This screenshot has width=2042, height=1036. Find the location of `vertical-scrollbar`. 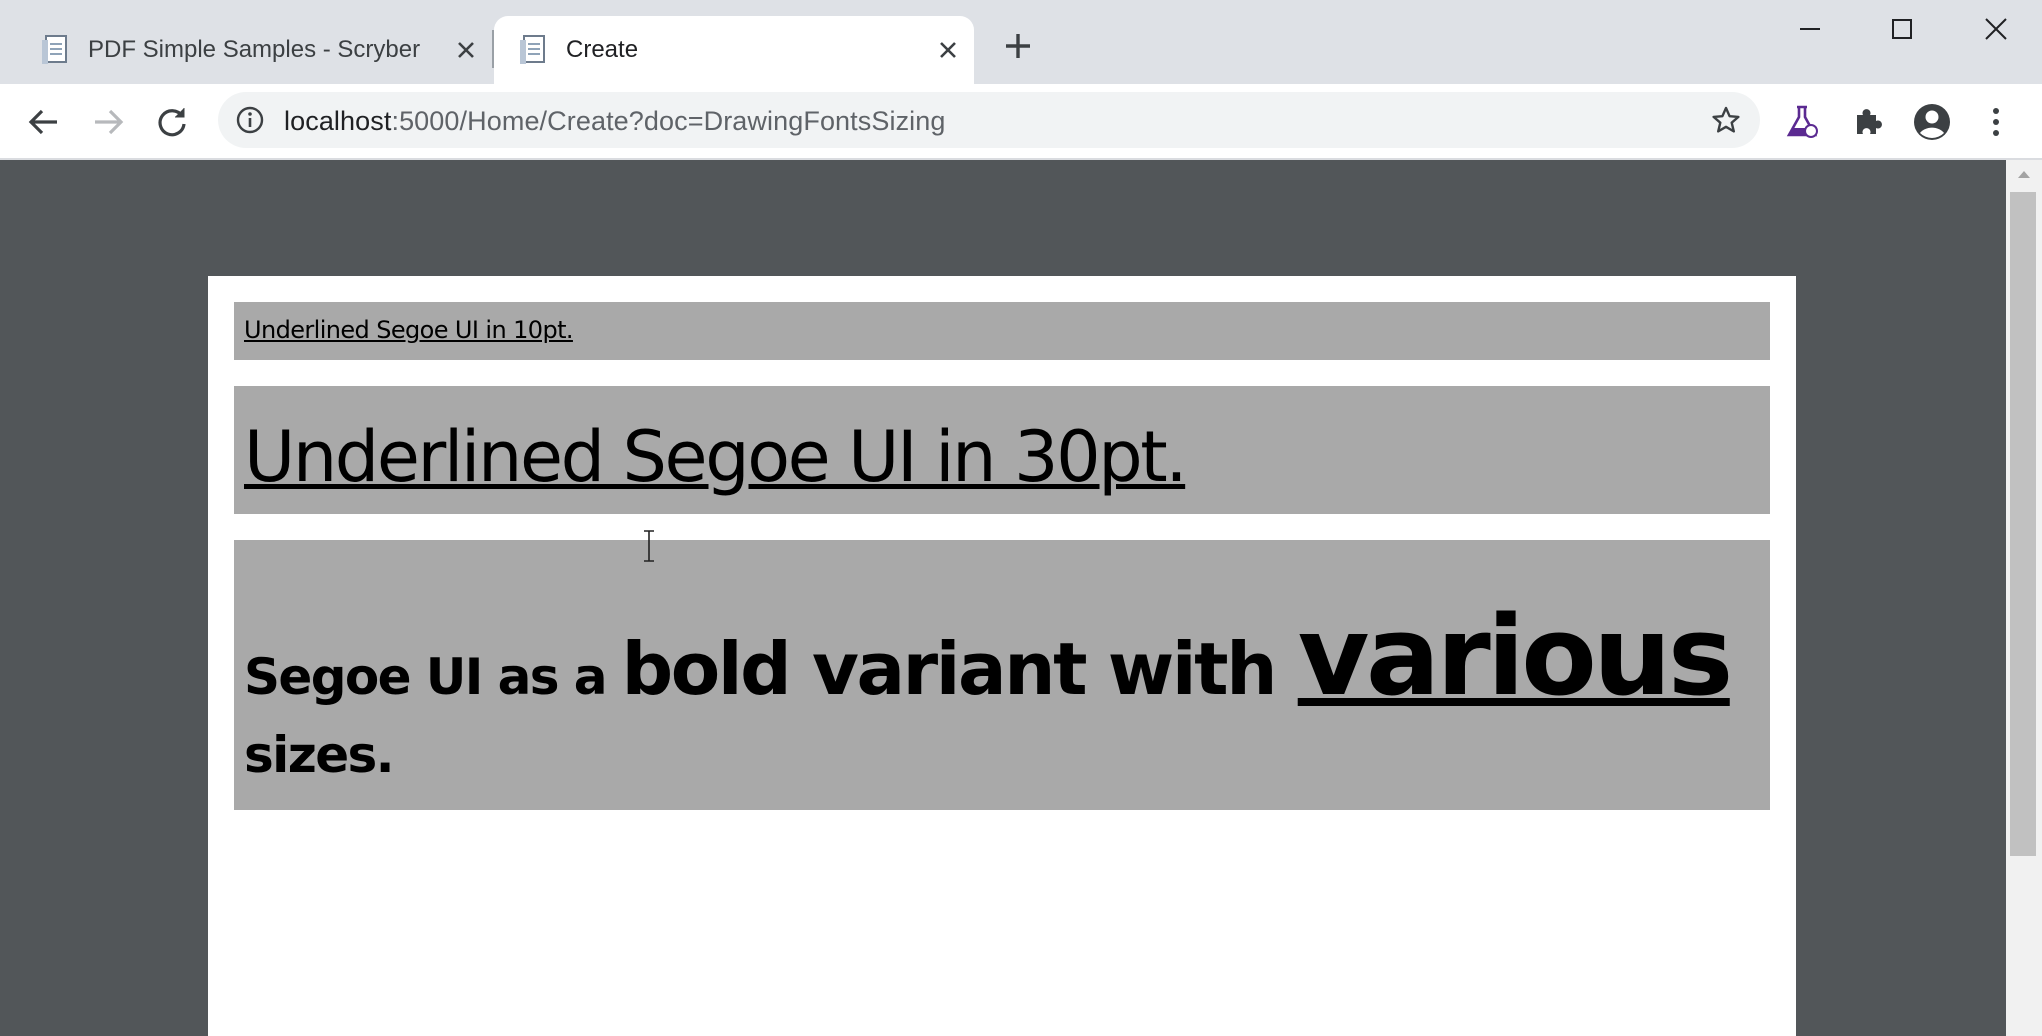

vertical-scrollbar is located at coordinates (2024, 598).